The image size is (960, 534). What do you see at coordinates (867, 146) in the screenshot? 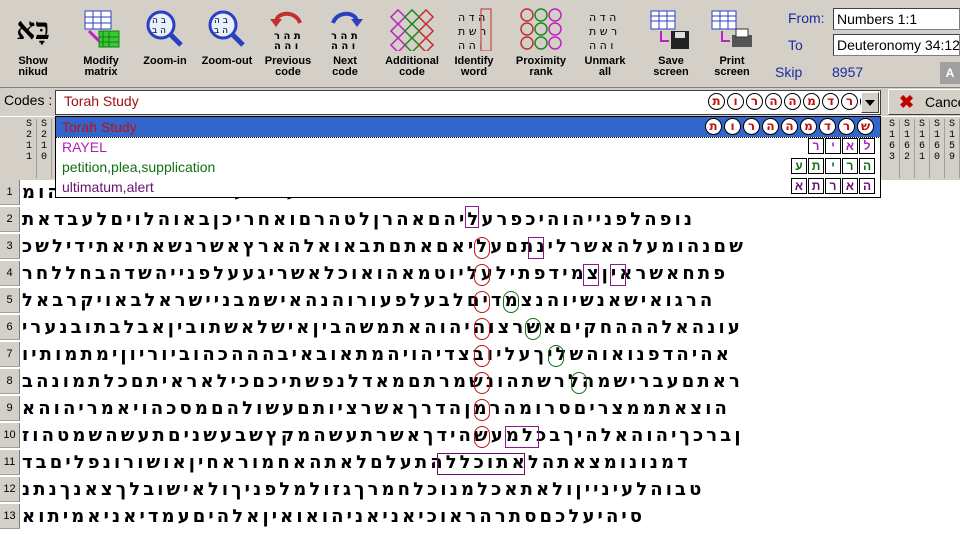
I see `code-letter: ל` at bounding box center [867, 146].